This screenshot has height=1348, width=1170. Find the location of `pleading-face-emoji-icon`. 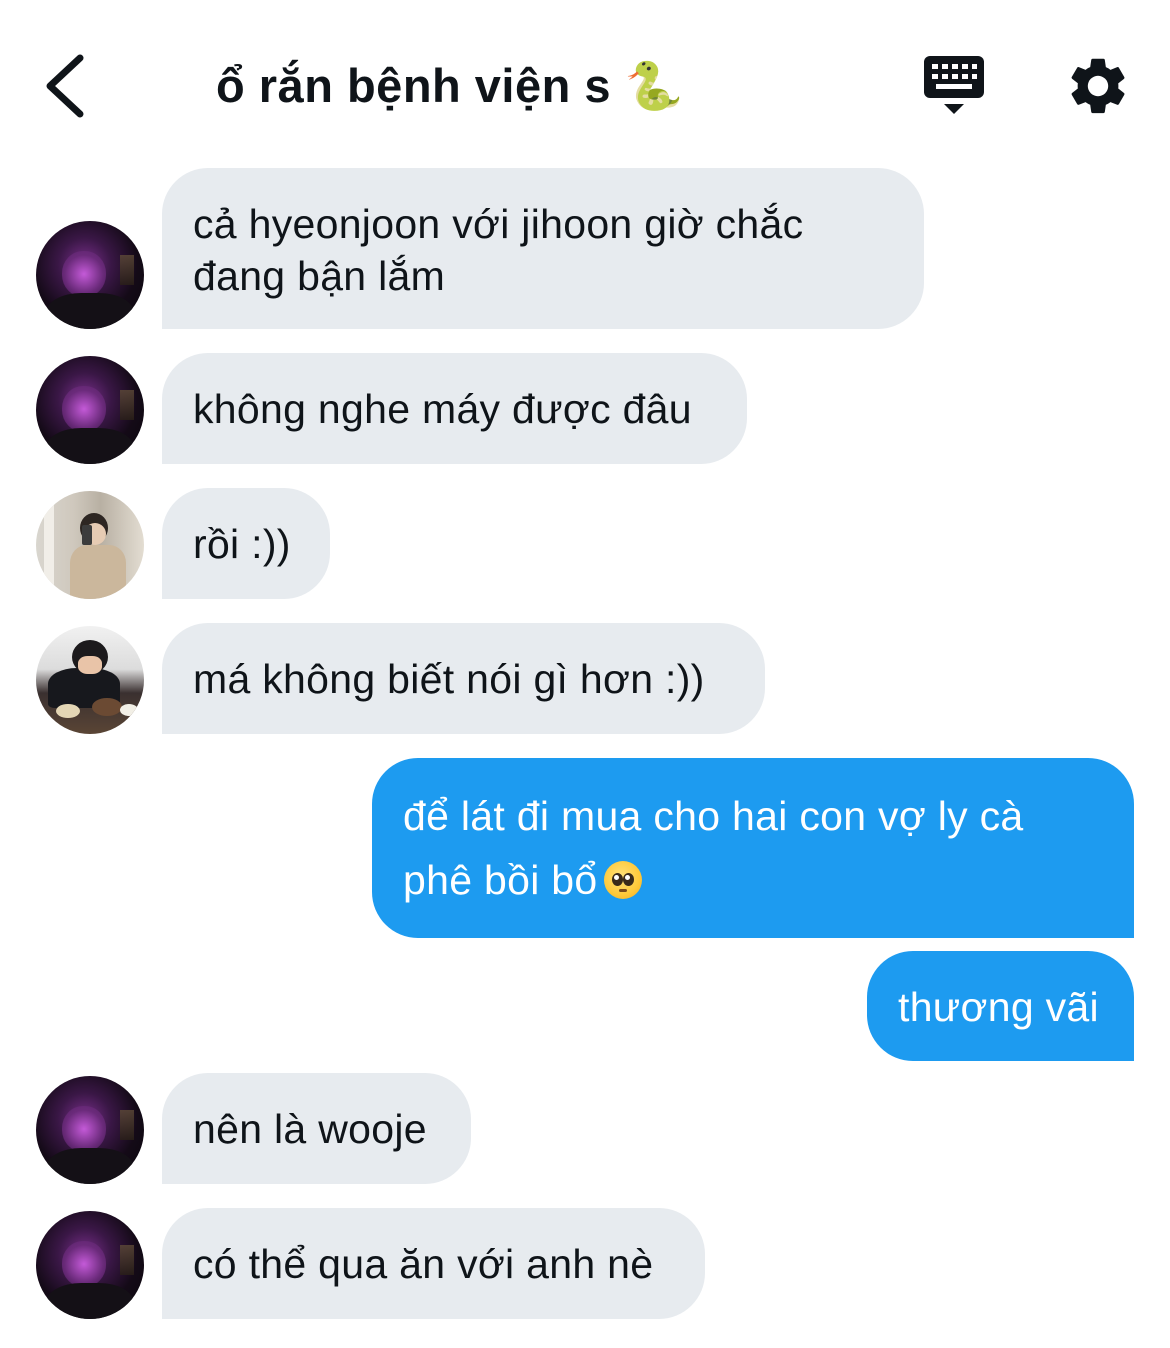

pleading-face-emoji-icon is located at coordinates (622, 880).